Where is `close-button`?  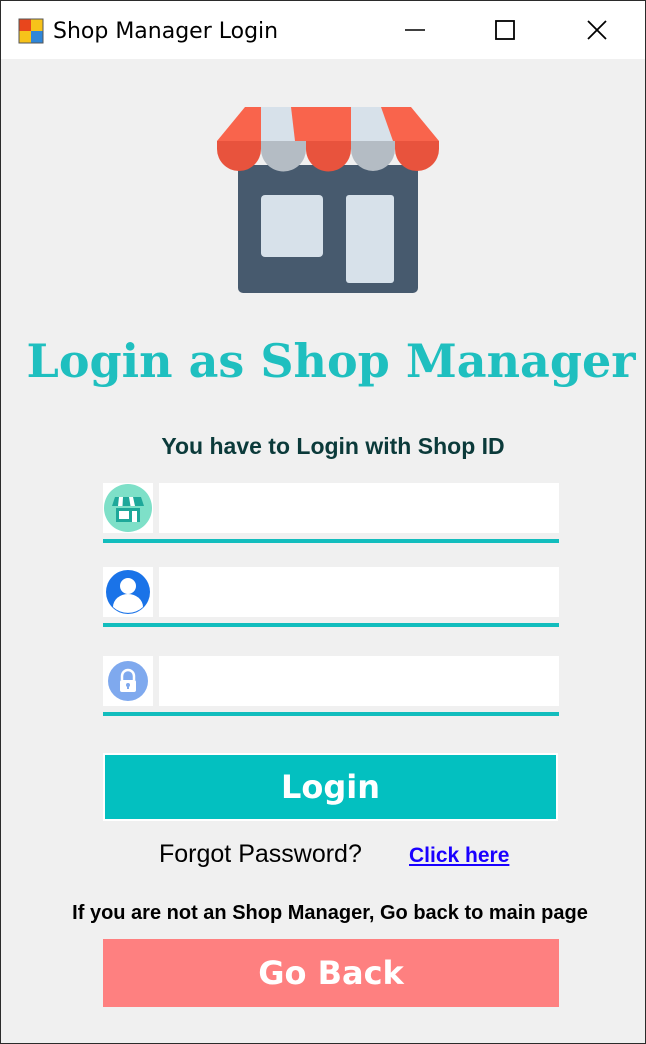
close-button is located at coordinates (597, 30).